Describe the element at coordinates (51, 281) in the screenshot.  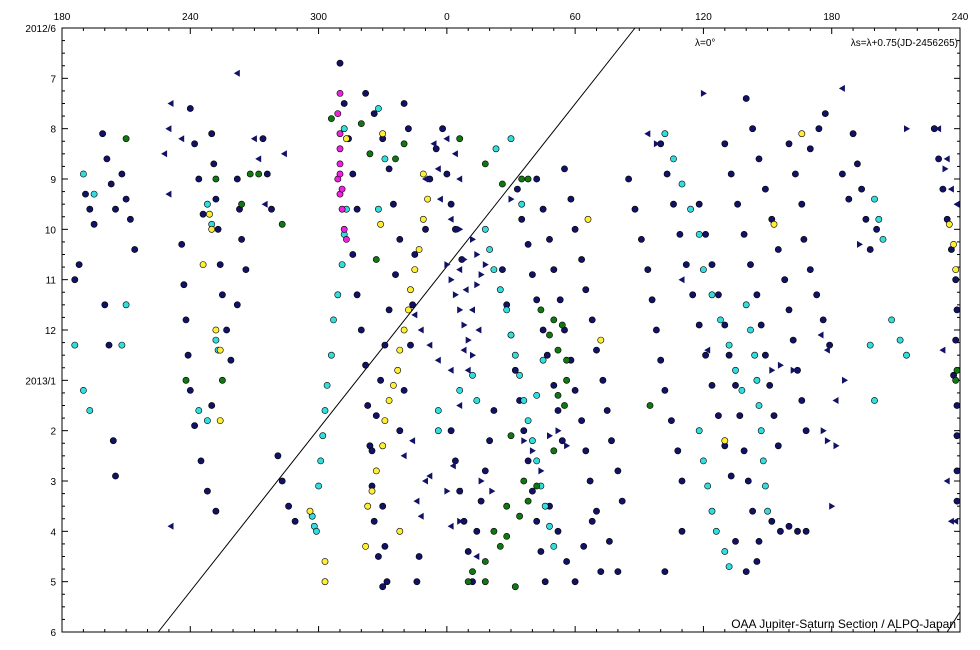
I see `y-tick-label: 11` at that location.